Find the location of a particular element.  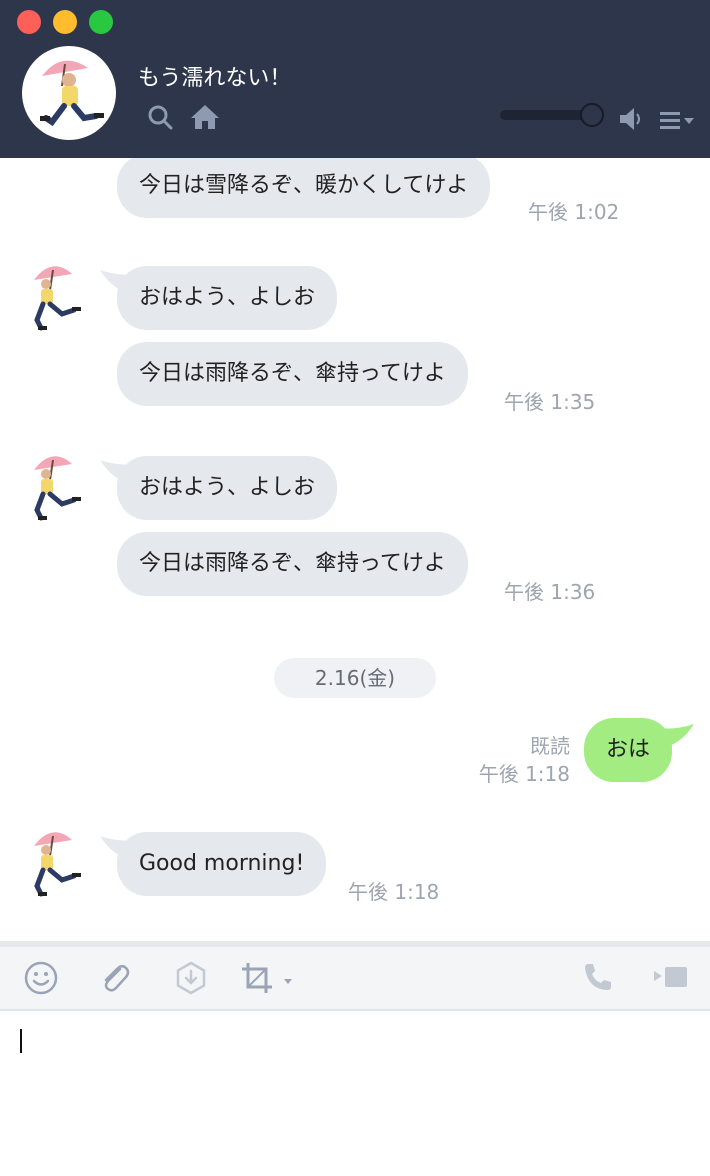

umbrella-man-icon is located at coordinates (72, 93).